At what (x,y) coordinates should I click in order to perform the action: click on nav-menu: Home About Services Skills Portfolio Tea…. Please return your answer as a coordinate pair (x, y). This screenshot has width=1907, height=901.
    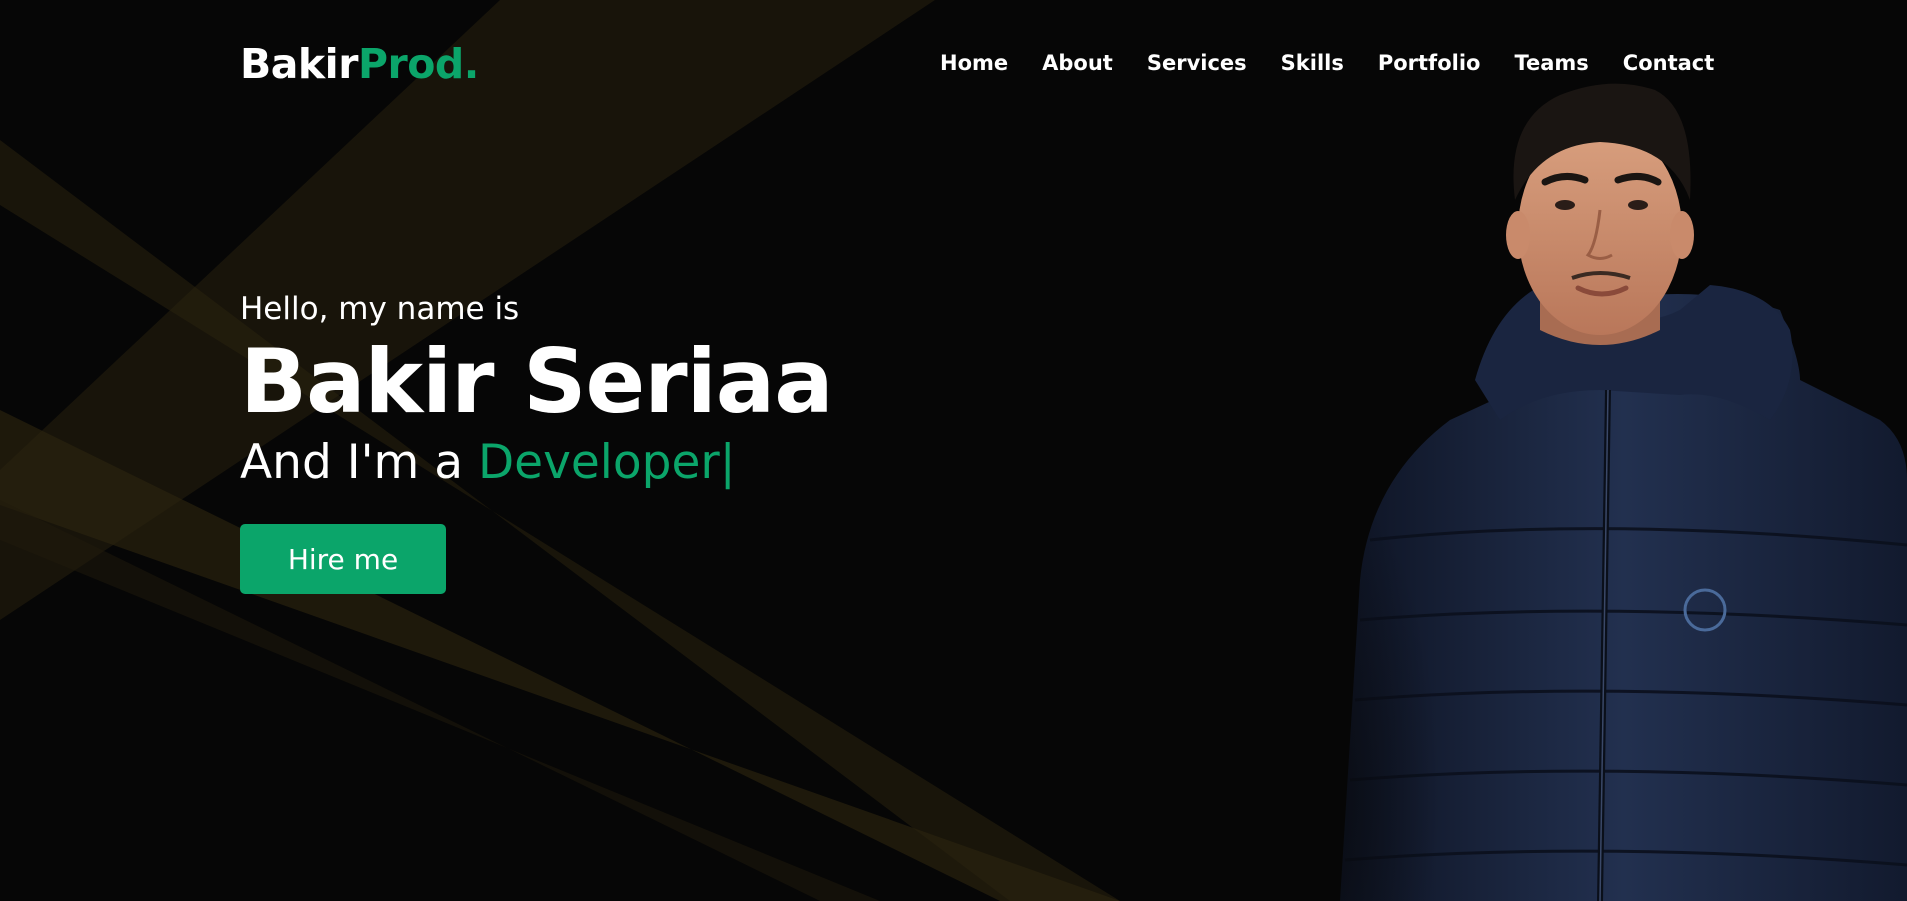
    Looking at the image, I should click on (1327, 63).